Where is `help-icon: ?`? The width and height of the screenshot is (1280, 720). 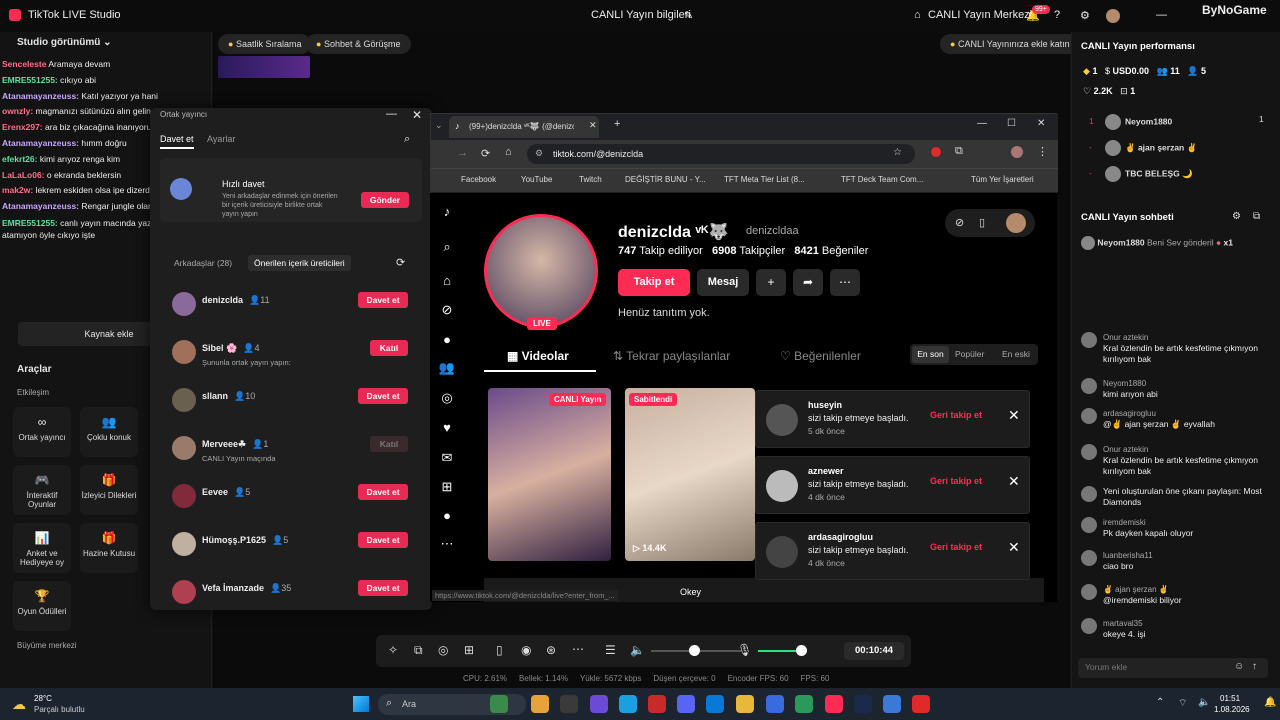
help-icon: ? is located at coordinates (1057, 15).